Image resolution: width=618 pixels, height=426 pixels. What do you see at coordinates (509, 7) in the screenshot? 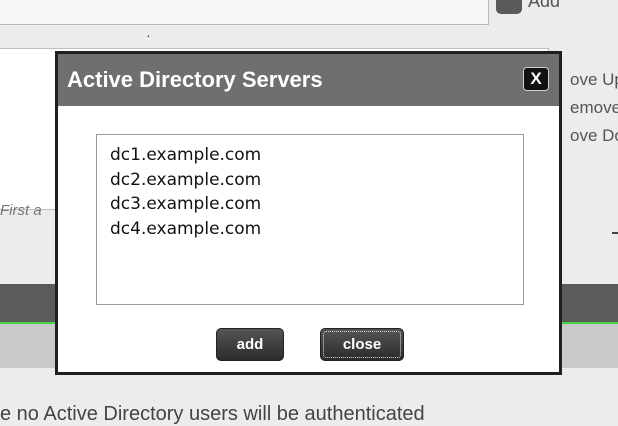
I see `plus-icon` at bounding box center [509, 7].